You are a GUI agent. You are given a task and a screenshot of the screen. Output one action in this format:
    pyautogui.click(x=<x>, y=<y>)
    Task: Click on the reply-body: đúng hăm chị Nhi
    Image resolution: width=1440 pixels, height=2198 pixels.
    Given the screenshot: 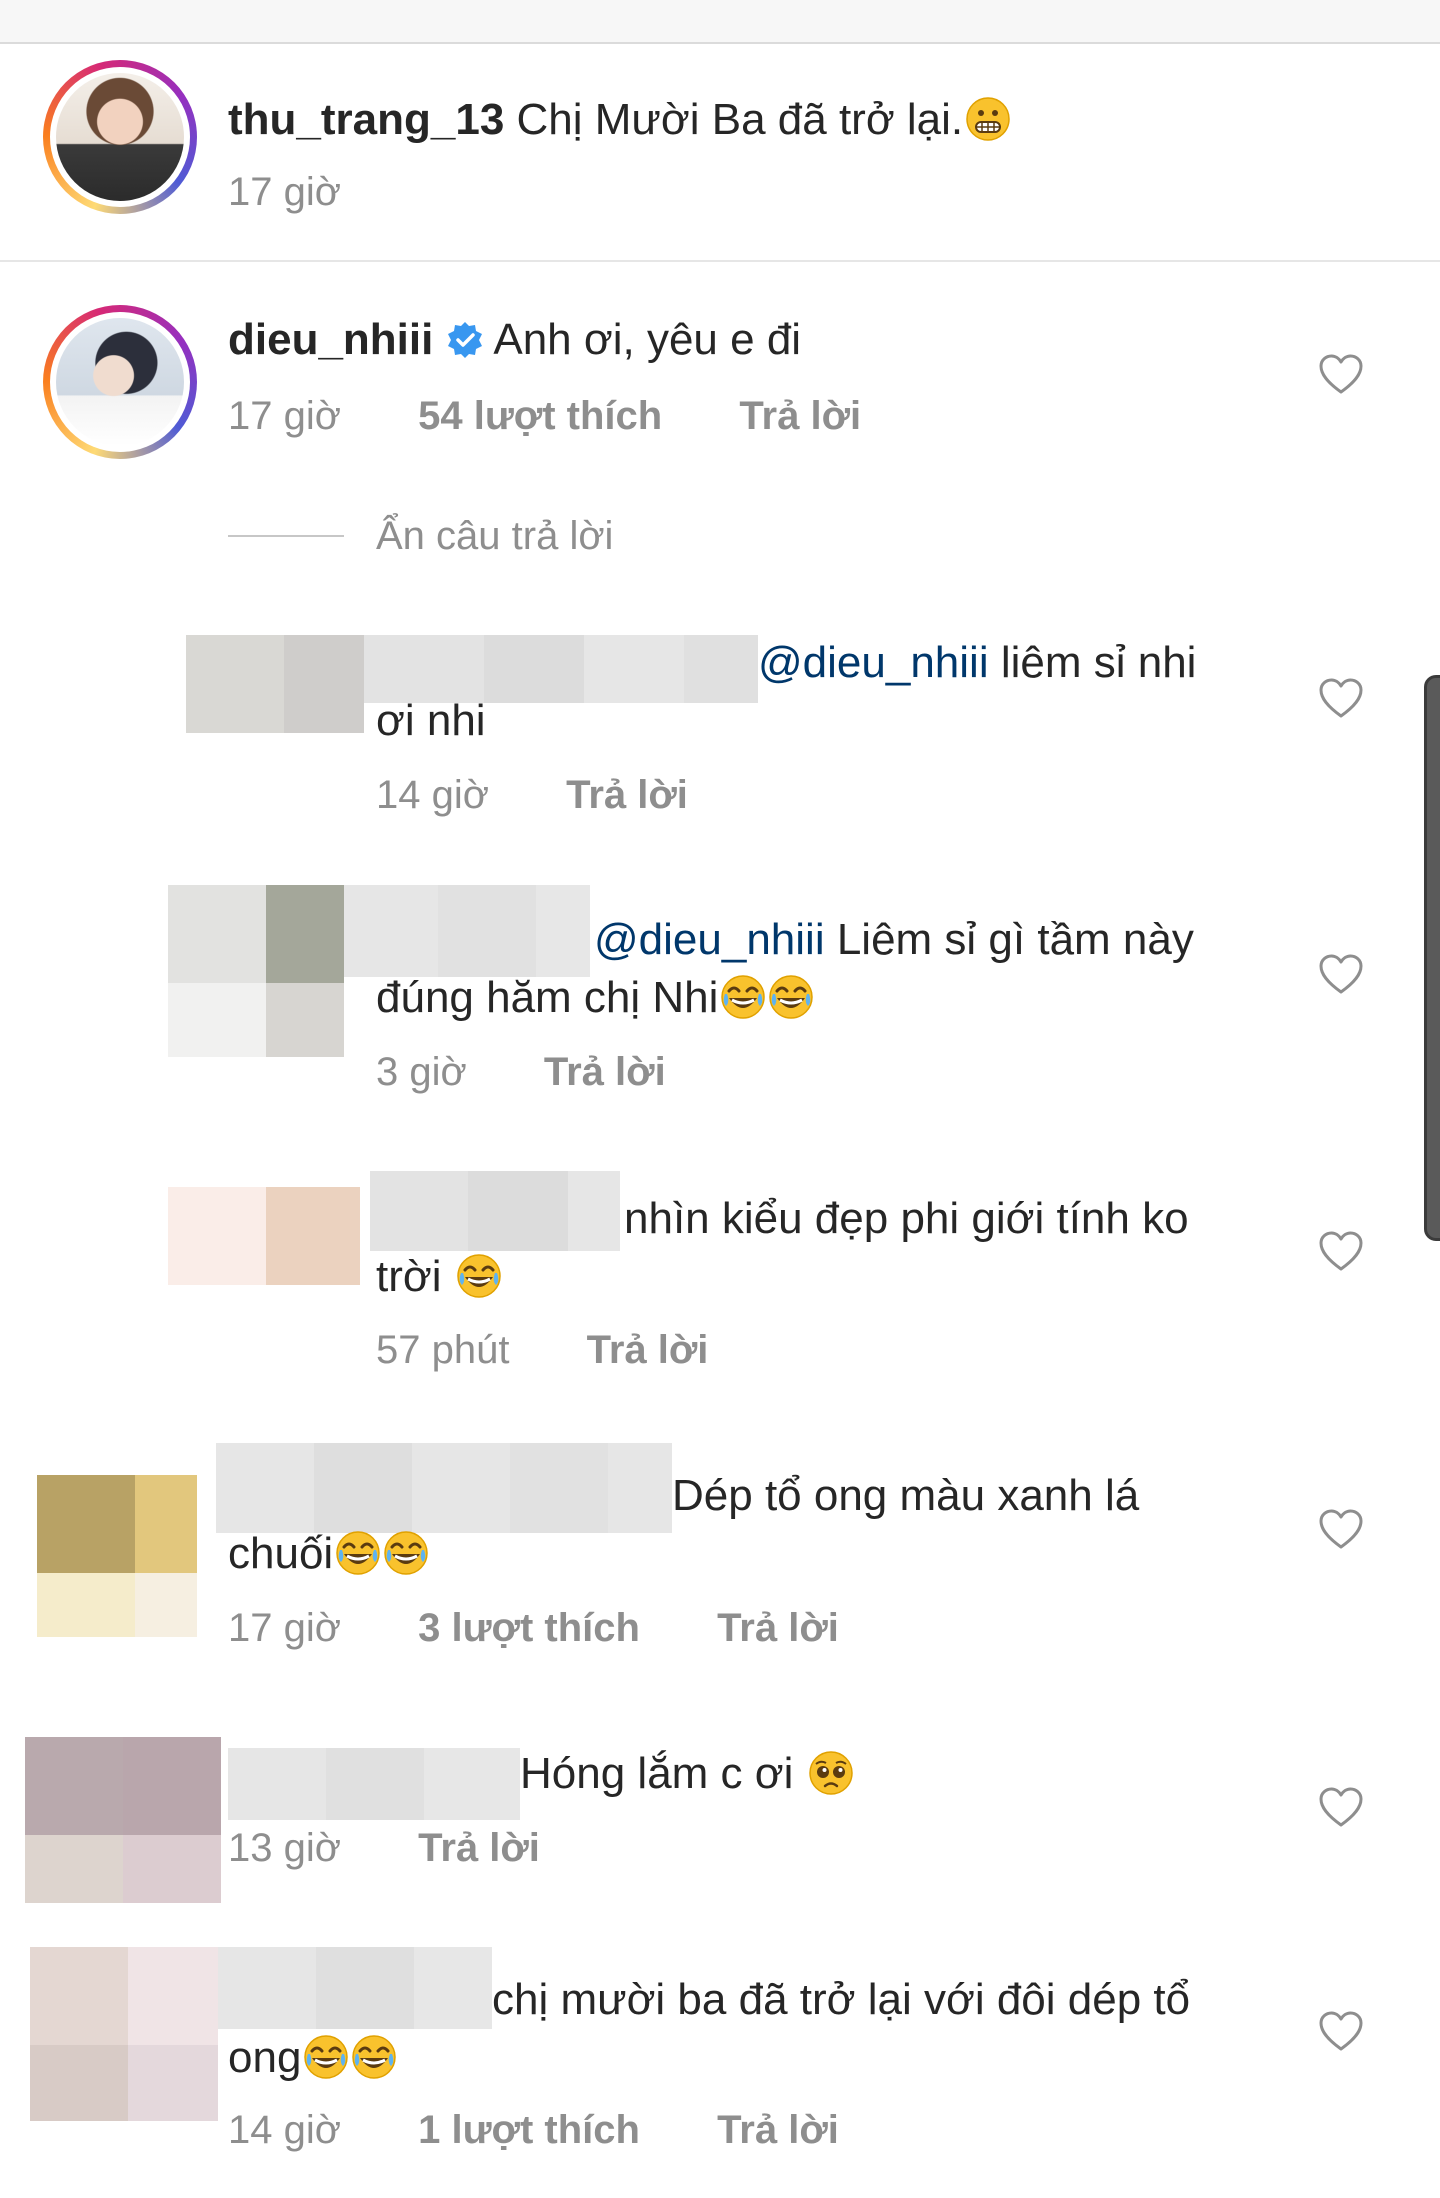 What is the action you would take?
    pyautogui.click(x=547, y=997)
    